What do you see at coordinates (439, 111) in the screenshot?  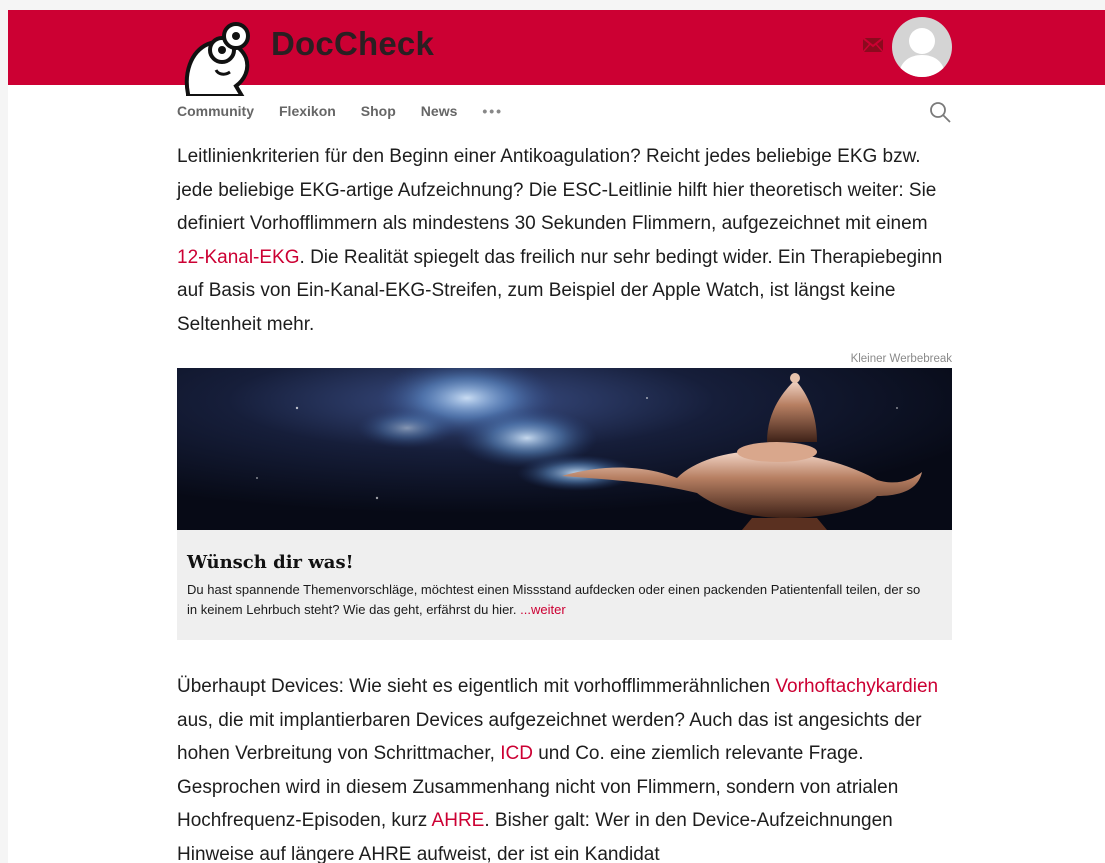 I see `nav-item-news: News` at bounding box center [439, 111].